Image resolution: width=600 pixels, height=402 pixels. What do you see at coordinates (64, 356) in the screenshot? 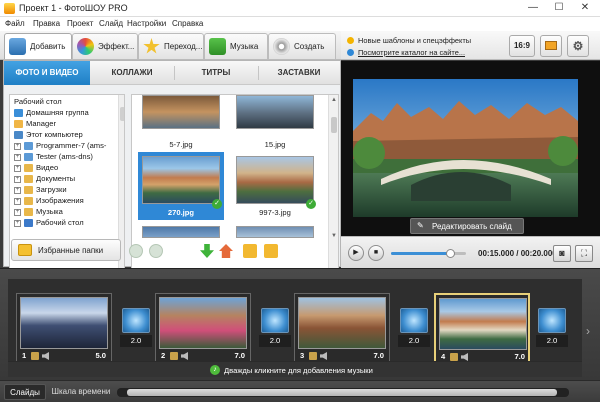
I see `slide-info-bar: 1 5.0` at bounding box center [64, 356].